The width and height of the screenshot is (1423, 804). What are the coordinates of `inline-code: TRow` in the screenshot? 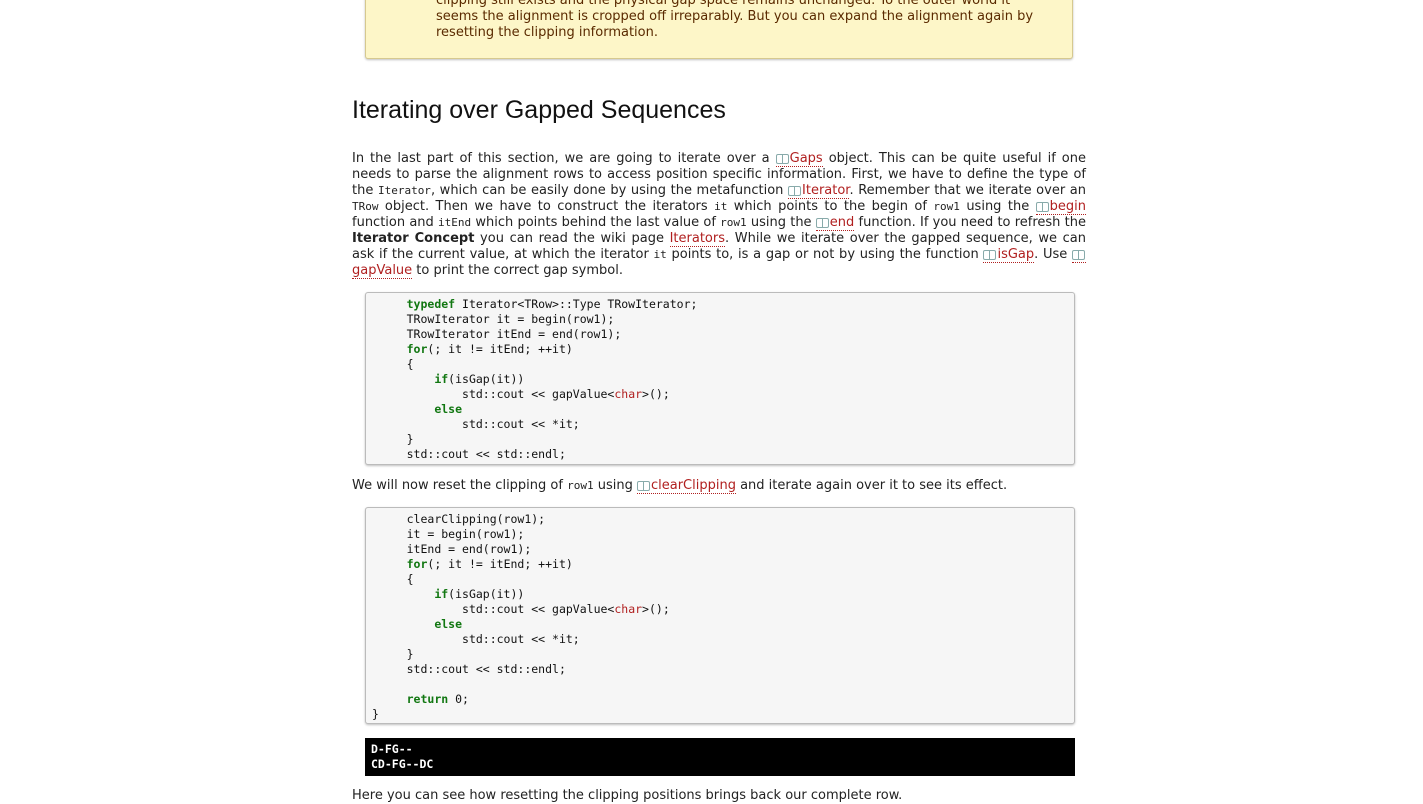 It's located at (365, 206).